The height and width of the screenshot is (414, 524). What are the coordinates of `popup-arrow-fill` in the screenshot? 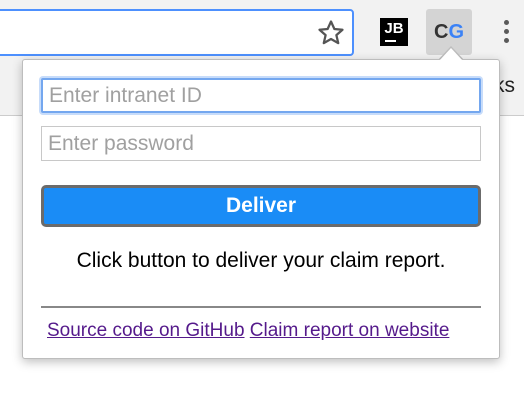 It's located at (451, 54).